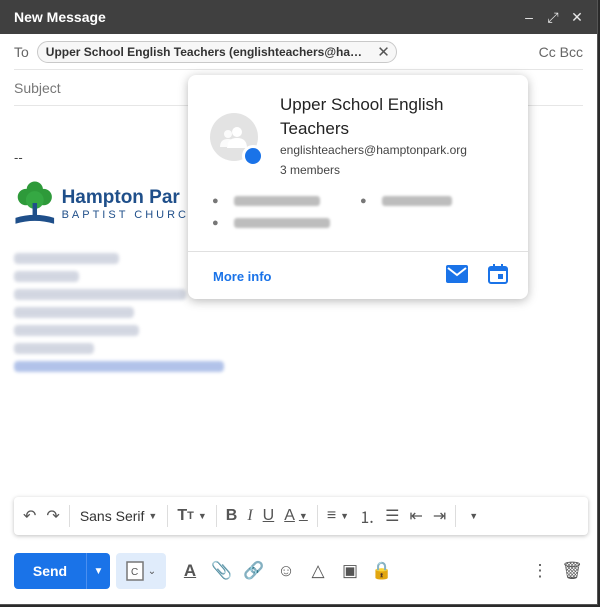 The image size is (600, 607). I want to click on minimize-button: –, so click(529, 17).